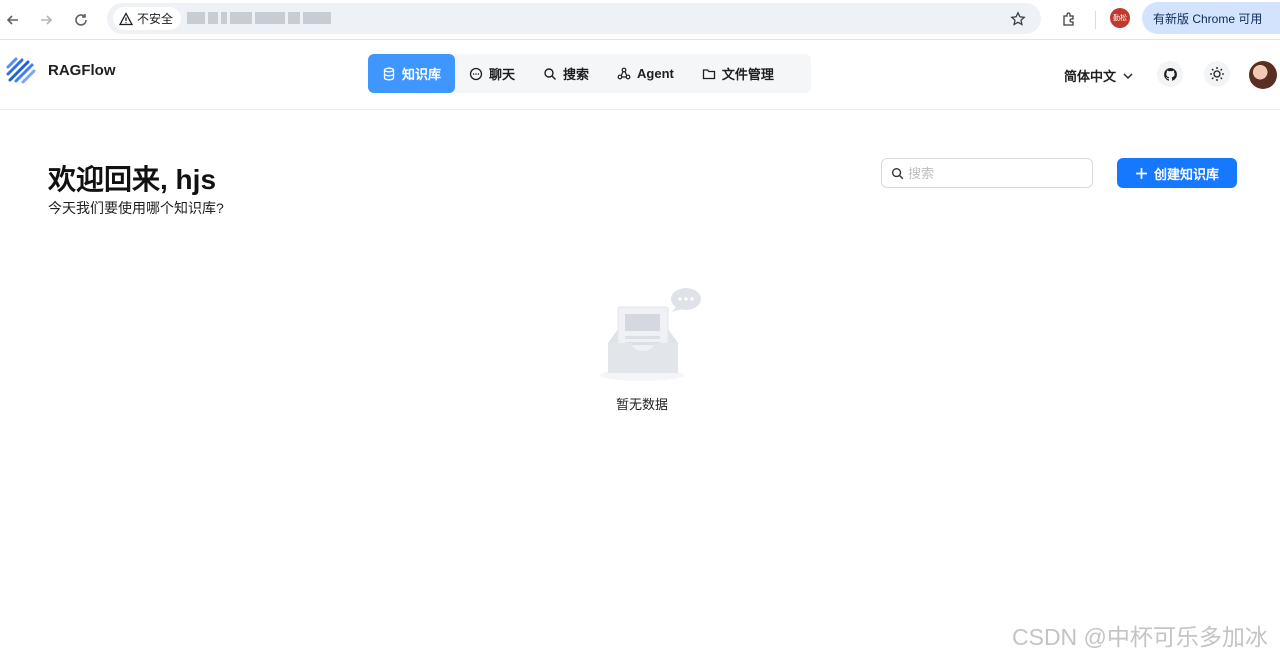 This screenshot has width=1280, height=654. I want to click on agent-icon, so click(624, 73).